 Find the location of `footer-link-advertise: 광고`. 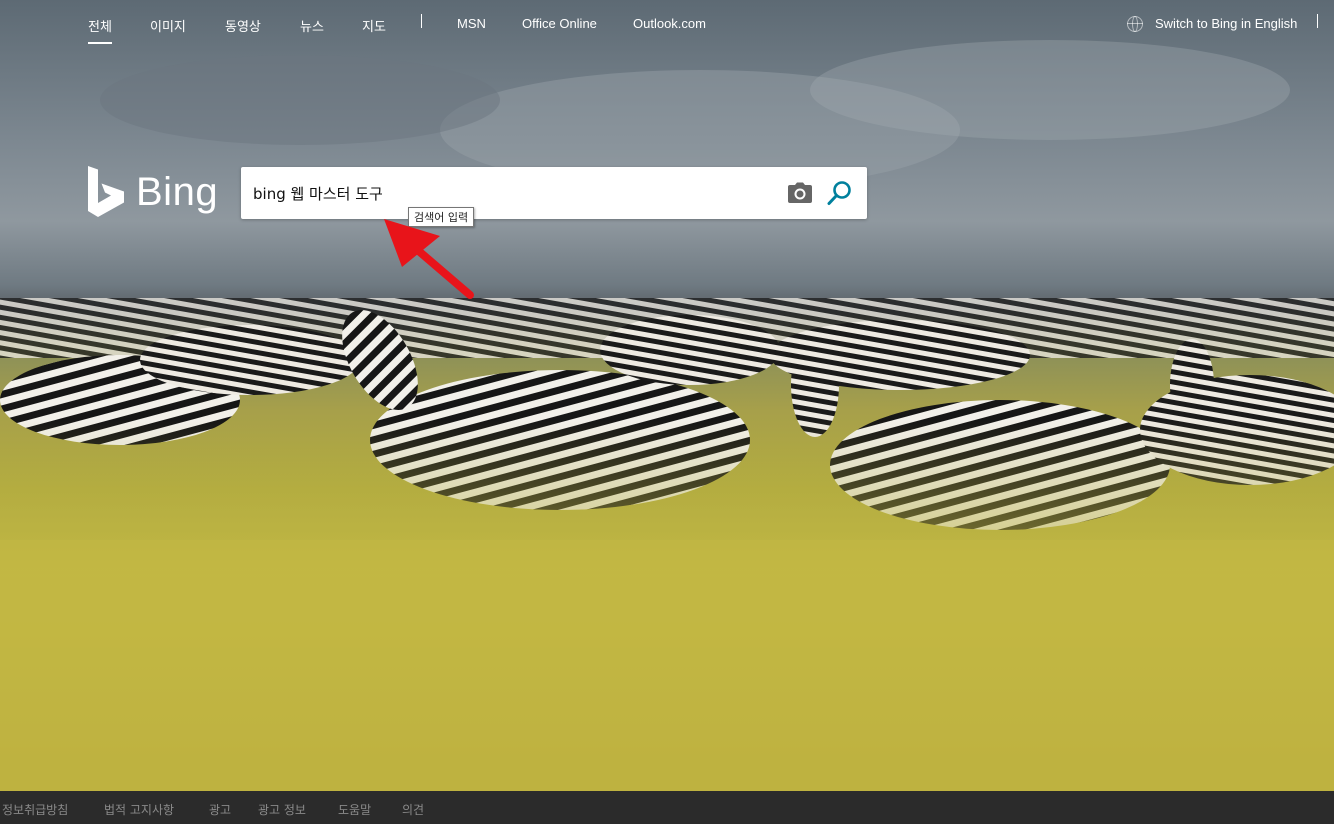

footer-link-advertise: 광고 is located at coordinates (220, 809).